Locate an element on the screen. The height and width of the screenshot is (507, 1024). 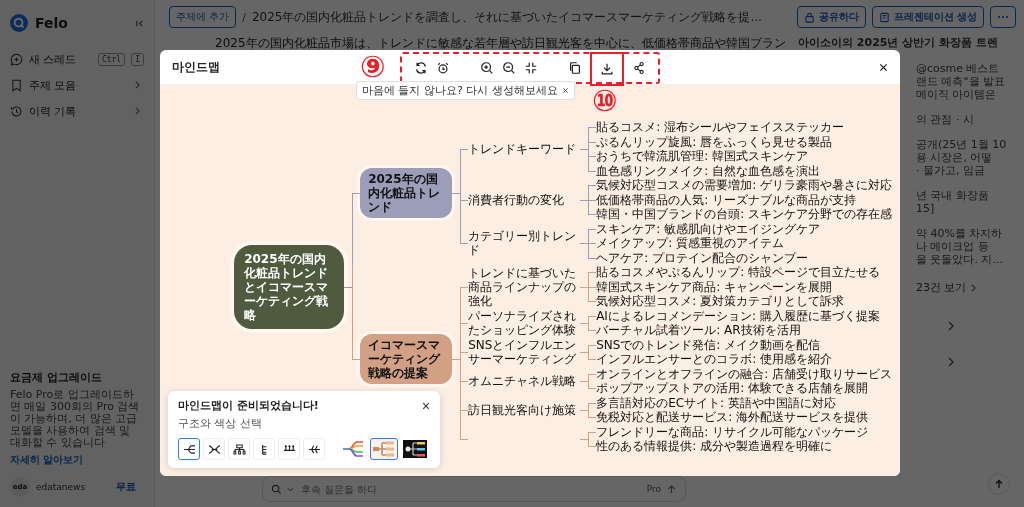
copy-icon is located at coordinates (575, 68).